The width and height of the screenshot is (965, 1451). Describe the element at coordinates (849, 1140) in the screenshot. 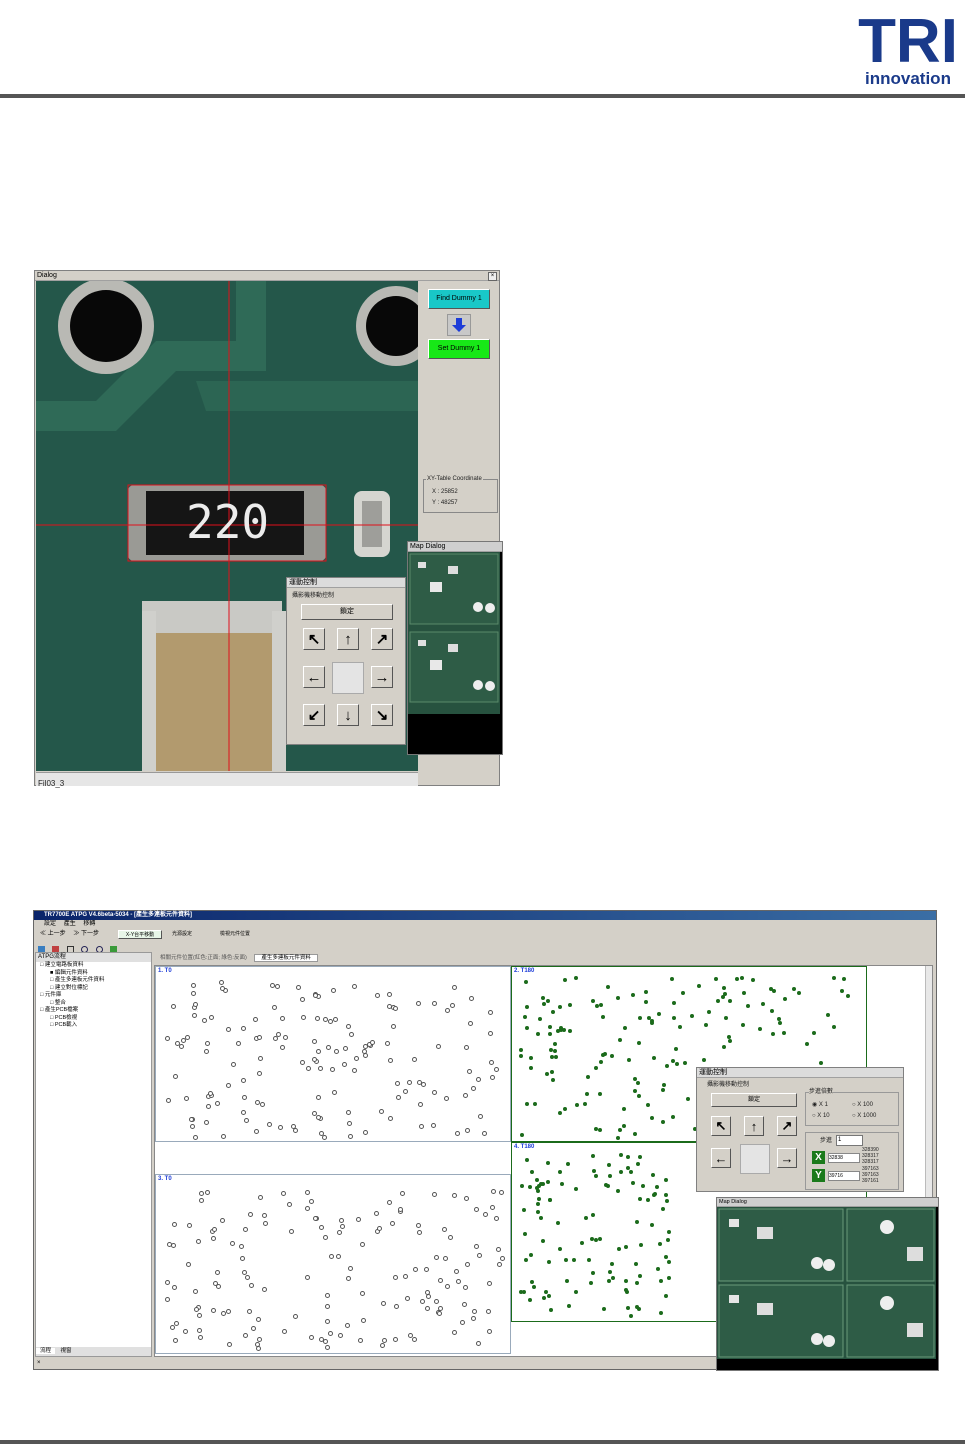

I see `step-input: 1` at that location.